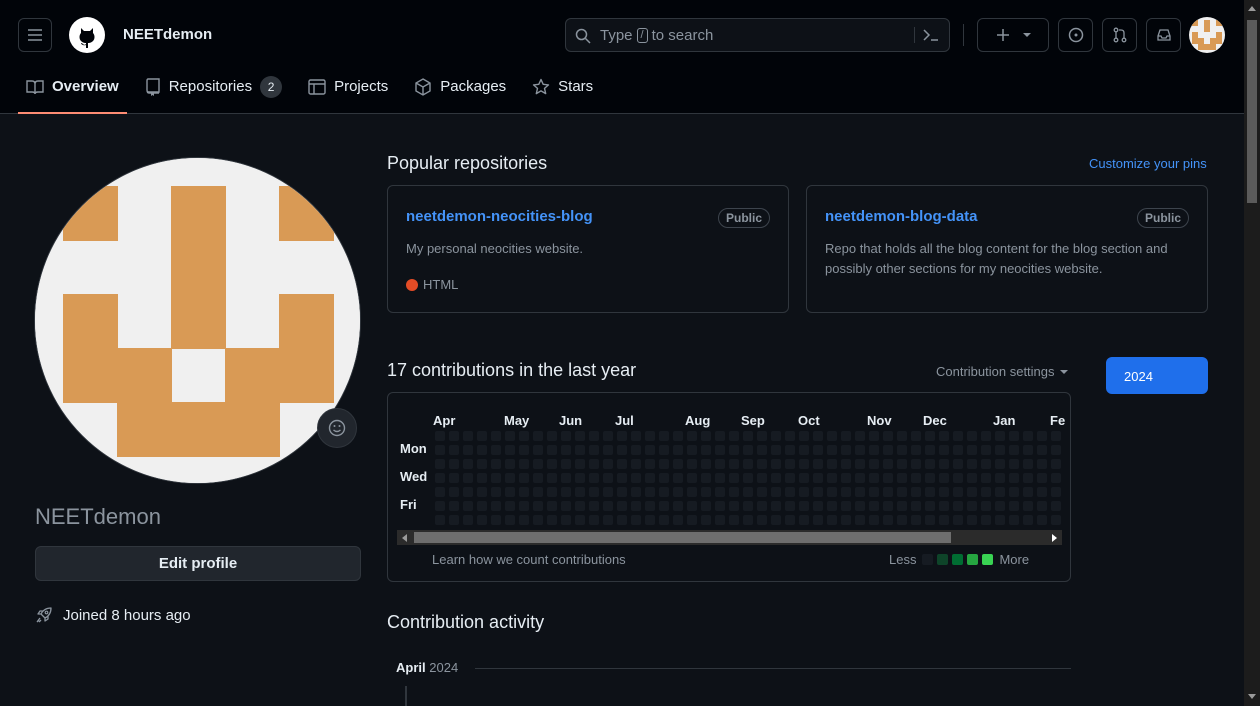 The width and height of the screenshot is (1260, 706). I want to click on issues-button, so click(1075, 35).